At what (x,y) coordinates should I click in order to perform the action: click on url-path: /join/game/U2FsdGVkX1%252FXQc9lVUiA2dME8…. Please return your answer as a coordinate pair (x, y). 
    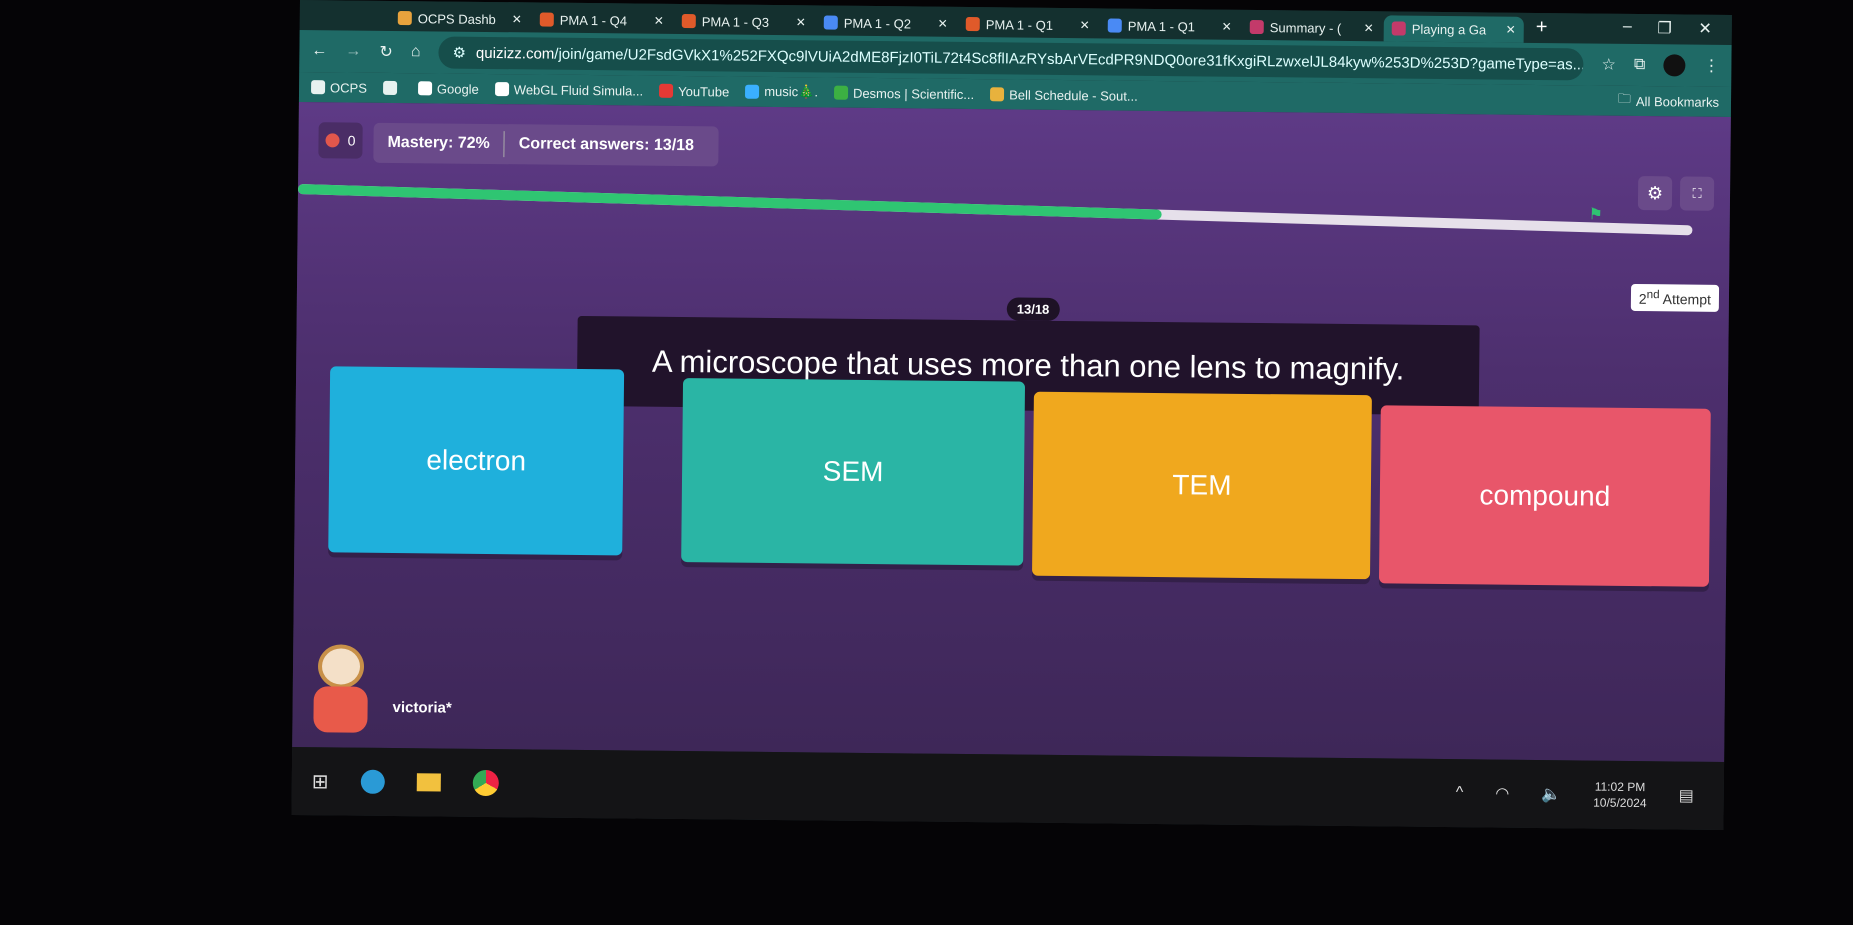
    Looking at the image, I should click on (1069, 59).